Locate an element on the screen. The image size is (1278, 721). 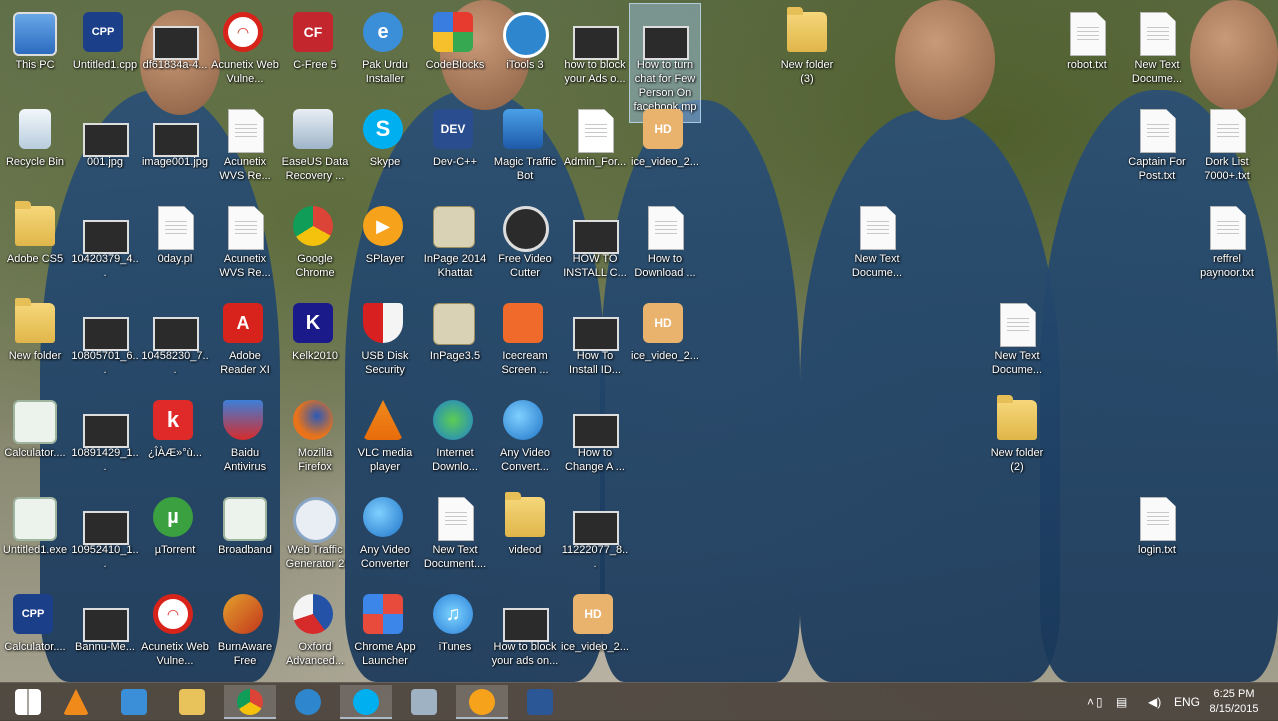
desktop-icon: Captain For Post.txt is located at coordinates (1157, 147).